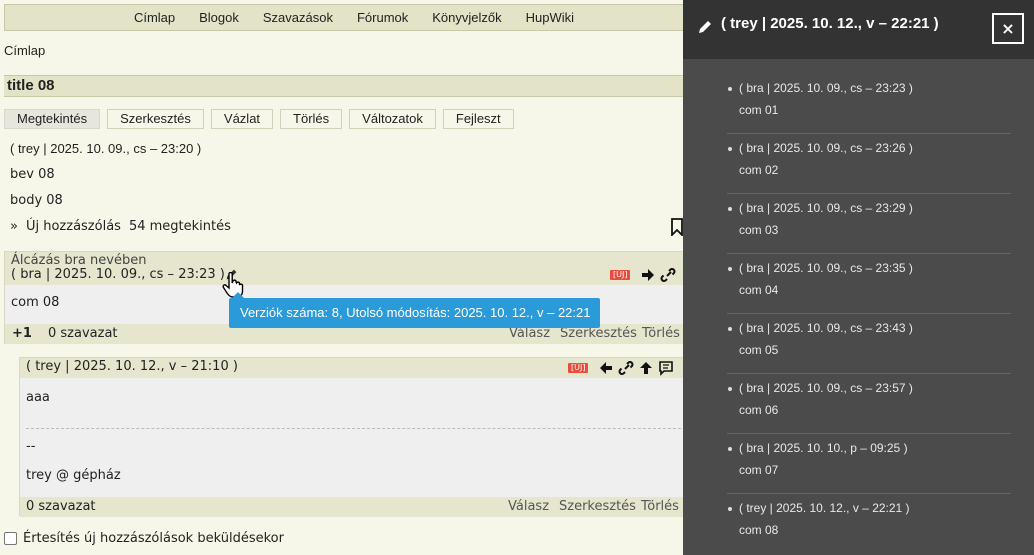 This screenshot has height=555, width=1034. Describe the element at coordinates (830, 23) in the screenshot. I see `panel-title: ( trey | 2025. 10. 12., v – 22:21 )` at that location.